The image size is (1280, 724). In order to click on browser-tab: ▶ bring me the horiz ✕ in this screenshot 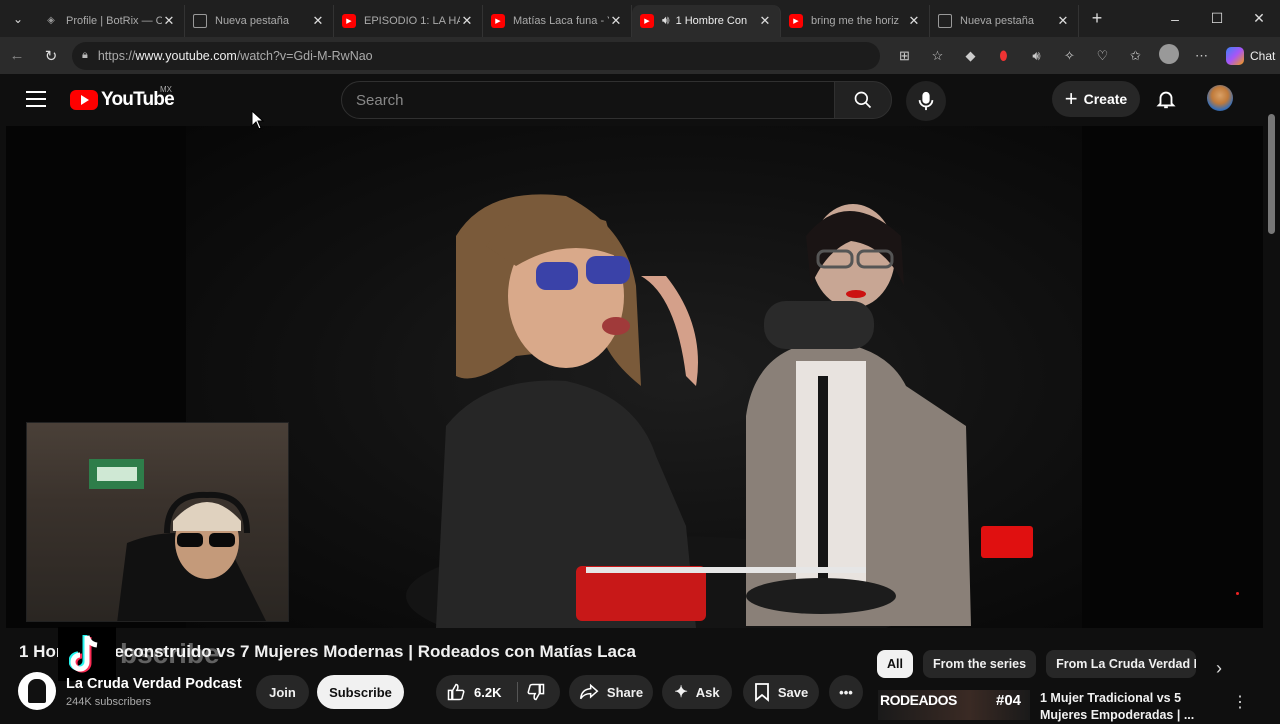, I will do `click(855, 20)`.